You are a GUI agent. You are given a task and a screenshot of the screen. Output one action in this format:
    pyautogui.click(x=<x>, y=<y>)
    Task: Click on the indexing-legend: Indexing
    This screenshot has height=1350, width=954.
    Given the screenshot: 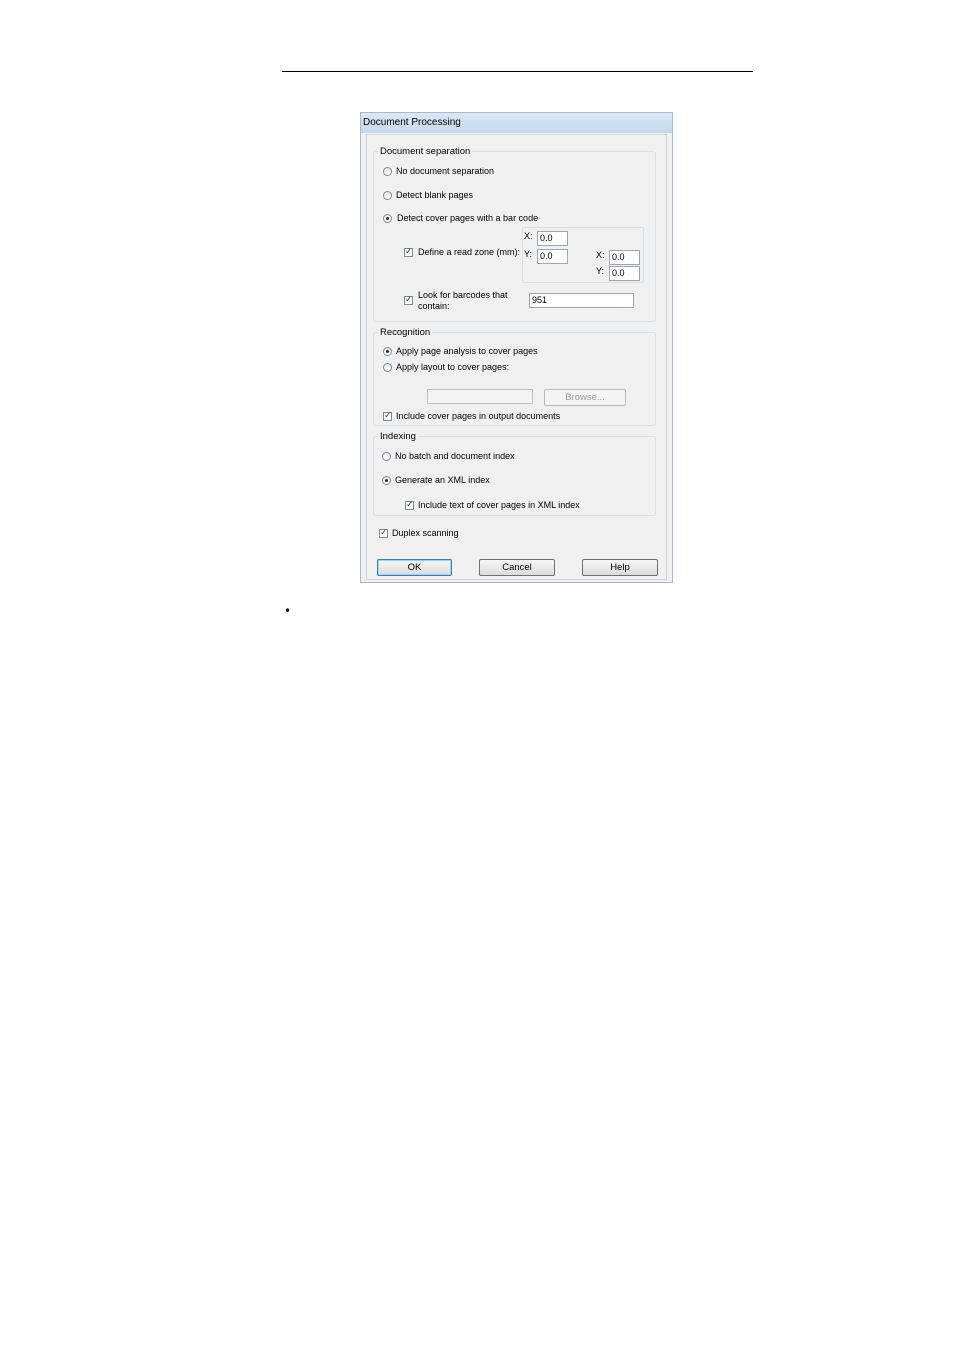 What is the action you would take?
    pyautogui.click(x=398, y=436)
    